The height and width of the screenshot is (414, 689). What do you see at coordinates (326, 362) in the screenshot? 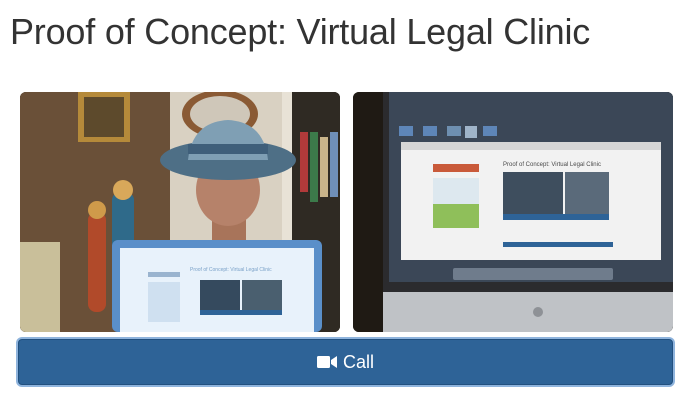
I see `video-camera-icon` at bounding box center [326, 362].